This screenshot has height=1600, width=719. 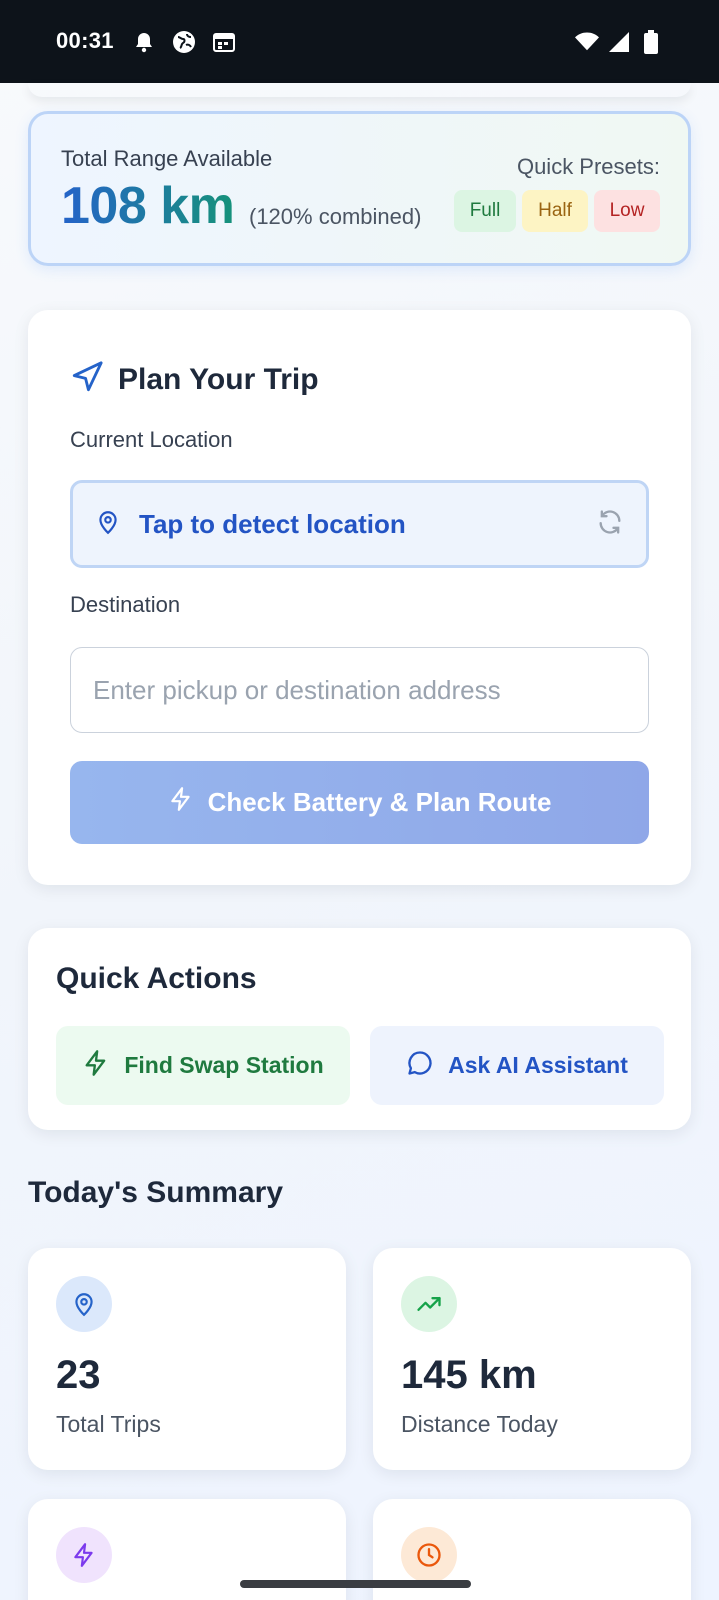 What do you see at coordinates (335, 216) in the screenshot?
I see `range-combined: (120% combined)` at bounding box center [335, 216].